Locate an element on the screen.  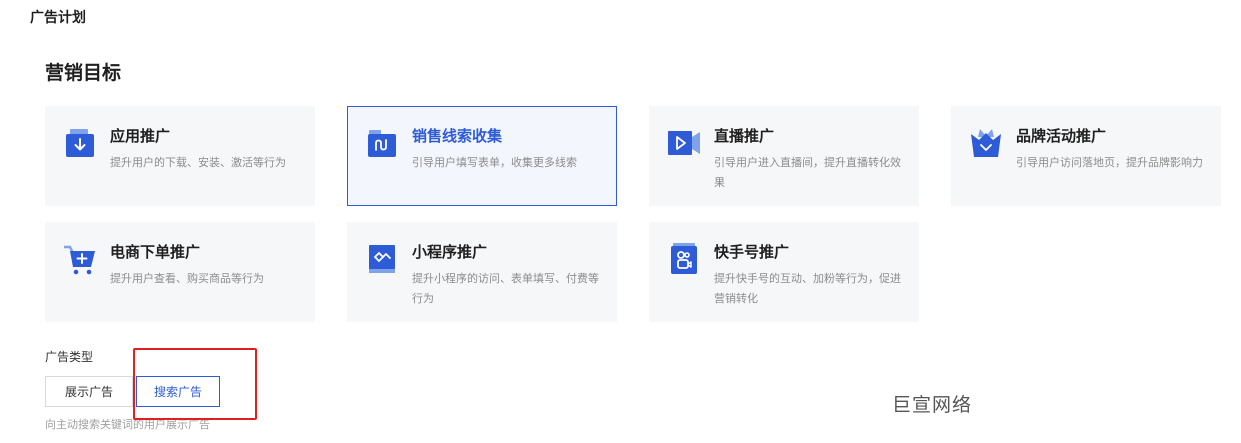
card-desc: 引导用户进入直播间，提升直播转化效果 is located at coordinates (807, 172).